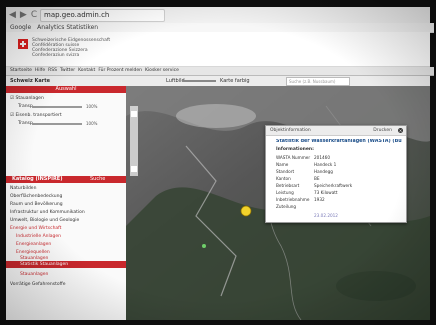 The width and height of the screenshot is (436, 325). Describe the element at coordinates (102, 15) in the screenshot. I see `address-bar: map.geo.admin.ch` at that location.